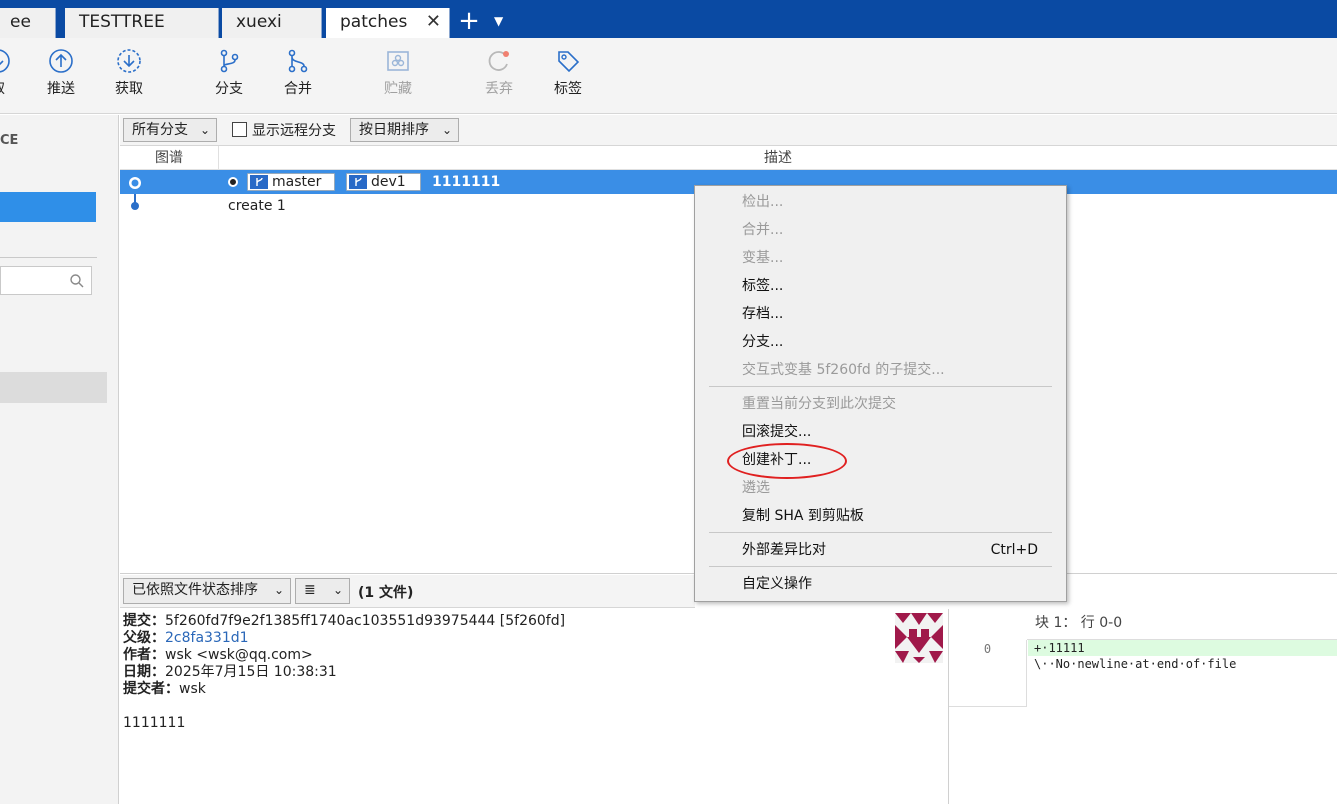 The image size is (1337, 804). Describe the element at coordinates (294, 131) in the screenshot. I see `show-remote-label: 显示远程分支` at that location.